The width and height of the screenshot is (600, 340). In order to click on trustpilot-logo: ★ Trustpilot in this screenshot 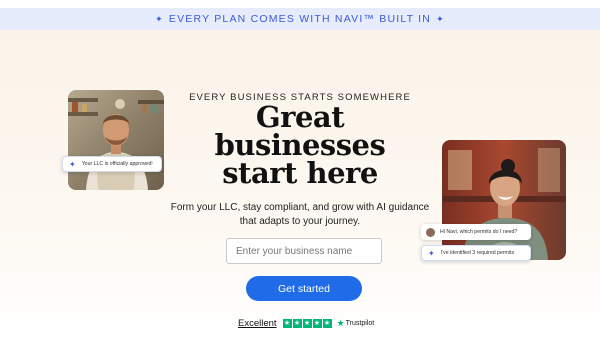, I will do `click(356, 323)`.